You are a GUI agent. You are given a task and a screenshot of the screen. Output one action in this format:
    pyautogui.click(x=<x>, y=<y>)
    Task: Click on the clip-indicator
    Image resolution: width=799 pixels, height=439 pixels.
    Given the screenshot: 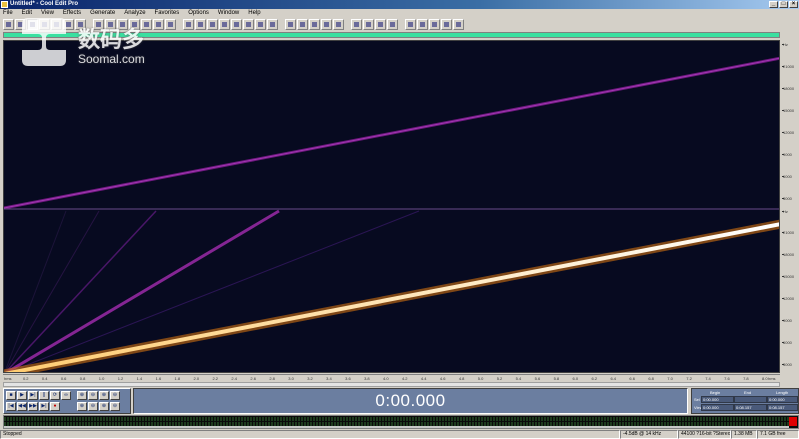 What is the action you would take?
    pyautogui.click(x=793, y=421)
    